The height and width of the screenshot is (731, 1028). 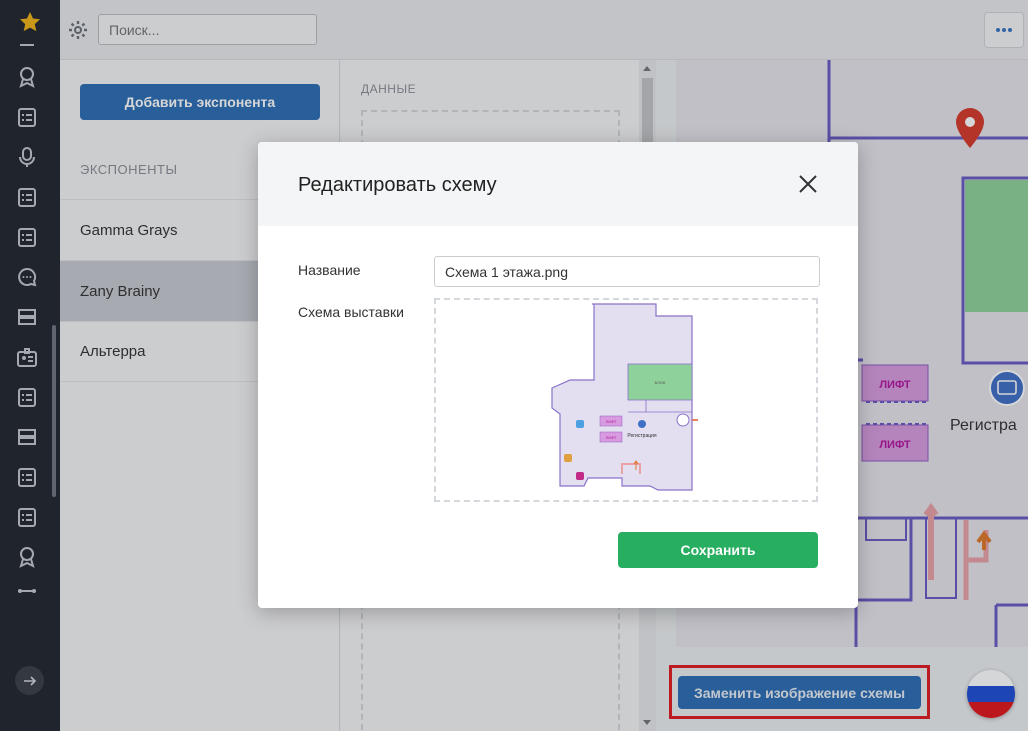 What do you see at coordinates (351, 312) in the screenshot?
I see `scheme-field-label: Схема выставки` at bounding box center [351, 312].